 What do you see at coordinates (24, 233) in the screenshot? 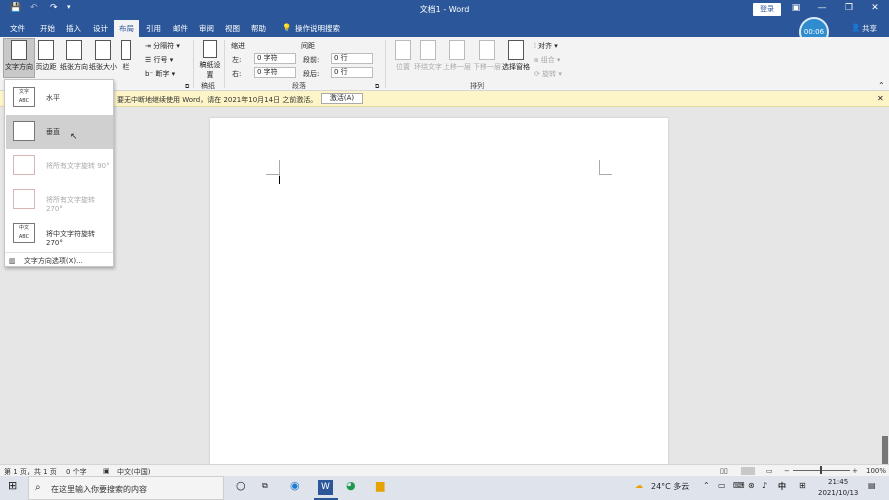
I see `rotate-asian-icon: 中文 ABC` at bounding box center [24, 233].